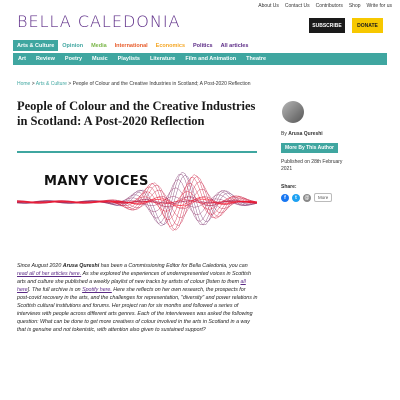  What do you see at coordinates (293, 112) in the screenshot?
I see `author-avatar` at bounding box center [293, 112].